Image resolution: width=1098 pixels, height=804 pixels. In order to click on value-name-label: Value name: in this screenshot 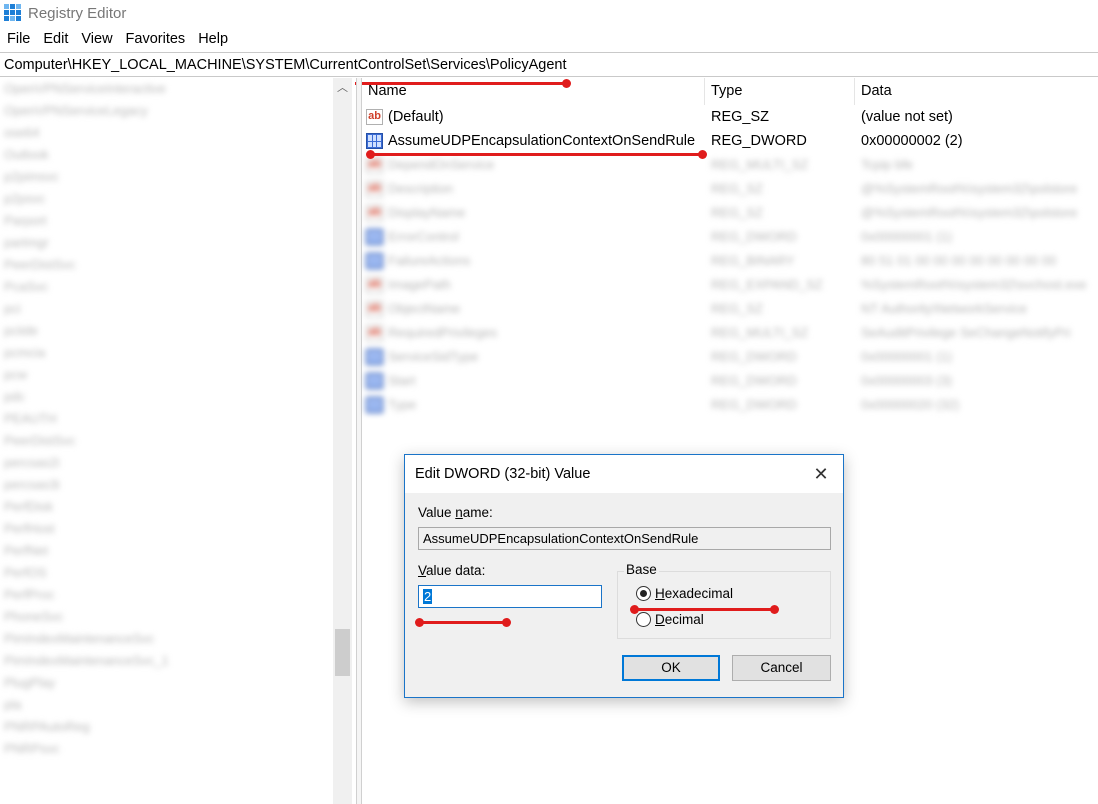, I will do `click(455, 512)`.